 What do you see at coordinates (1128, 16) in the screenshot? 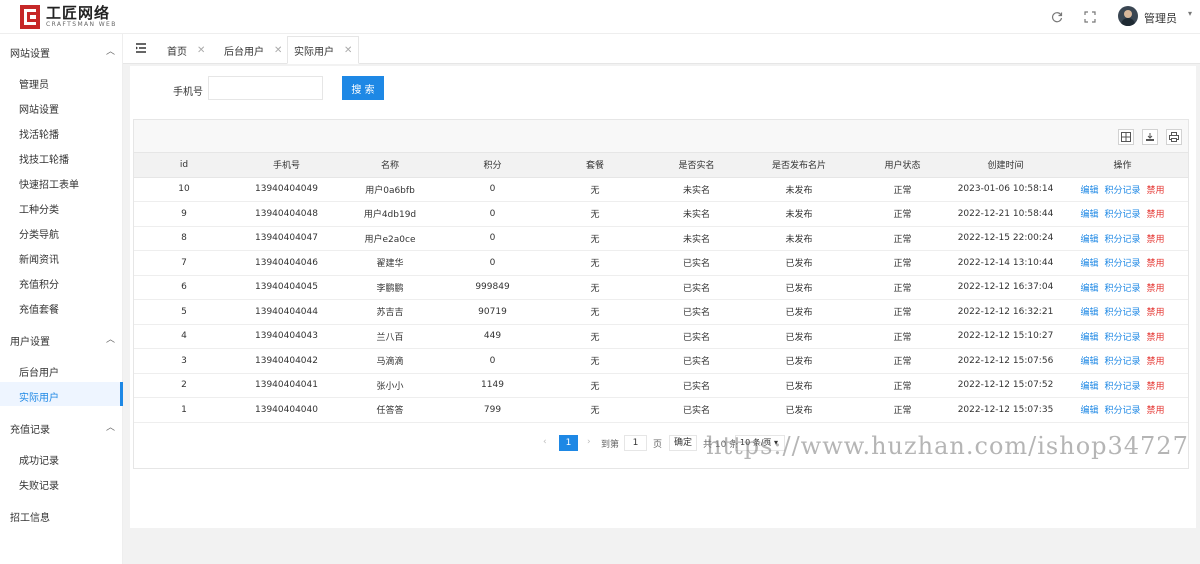
I see `avatar` at bounding box center [1128, 16].